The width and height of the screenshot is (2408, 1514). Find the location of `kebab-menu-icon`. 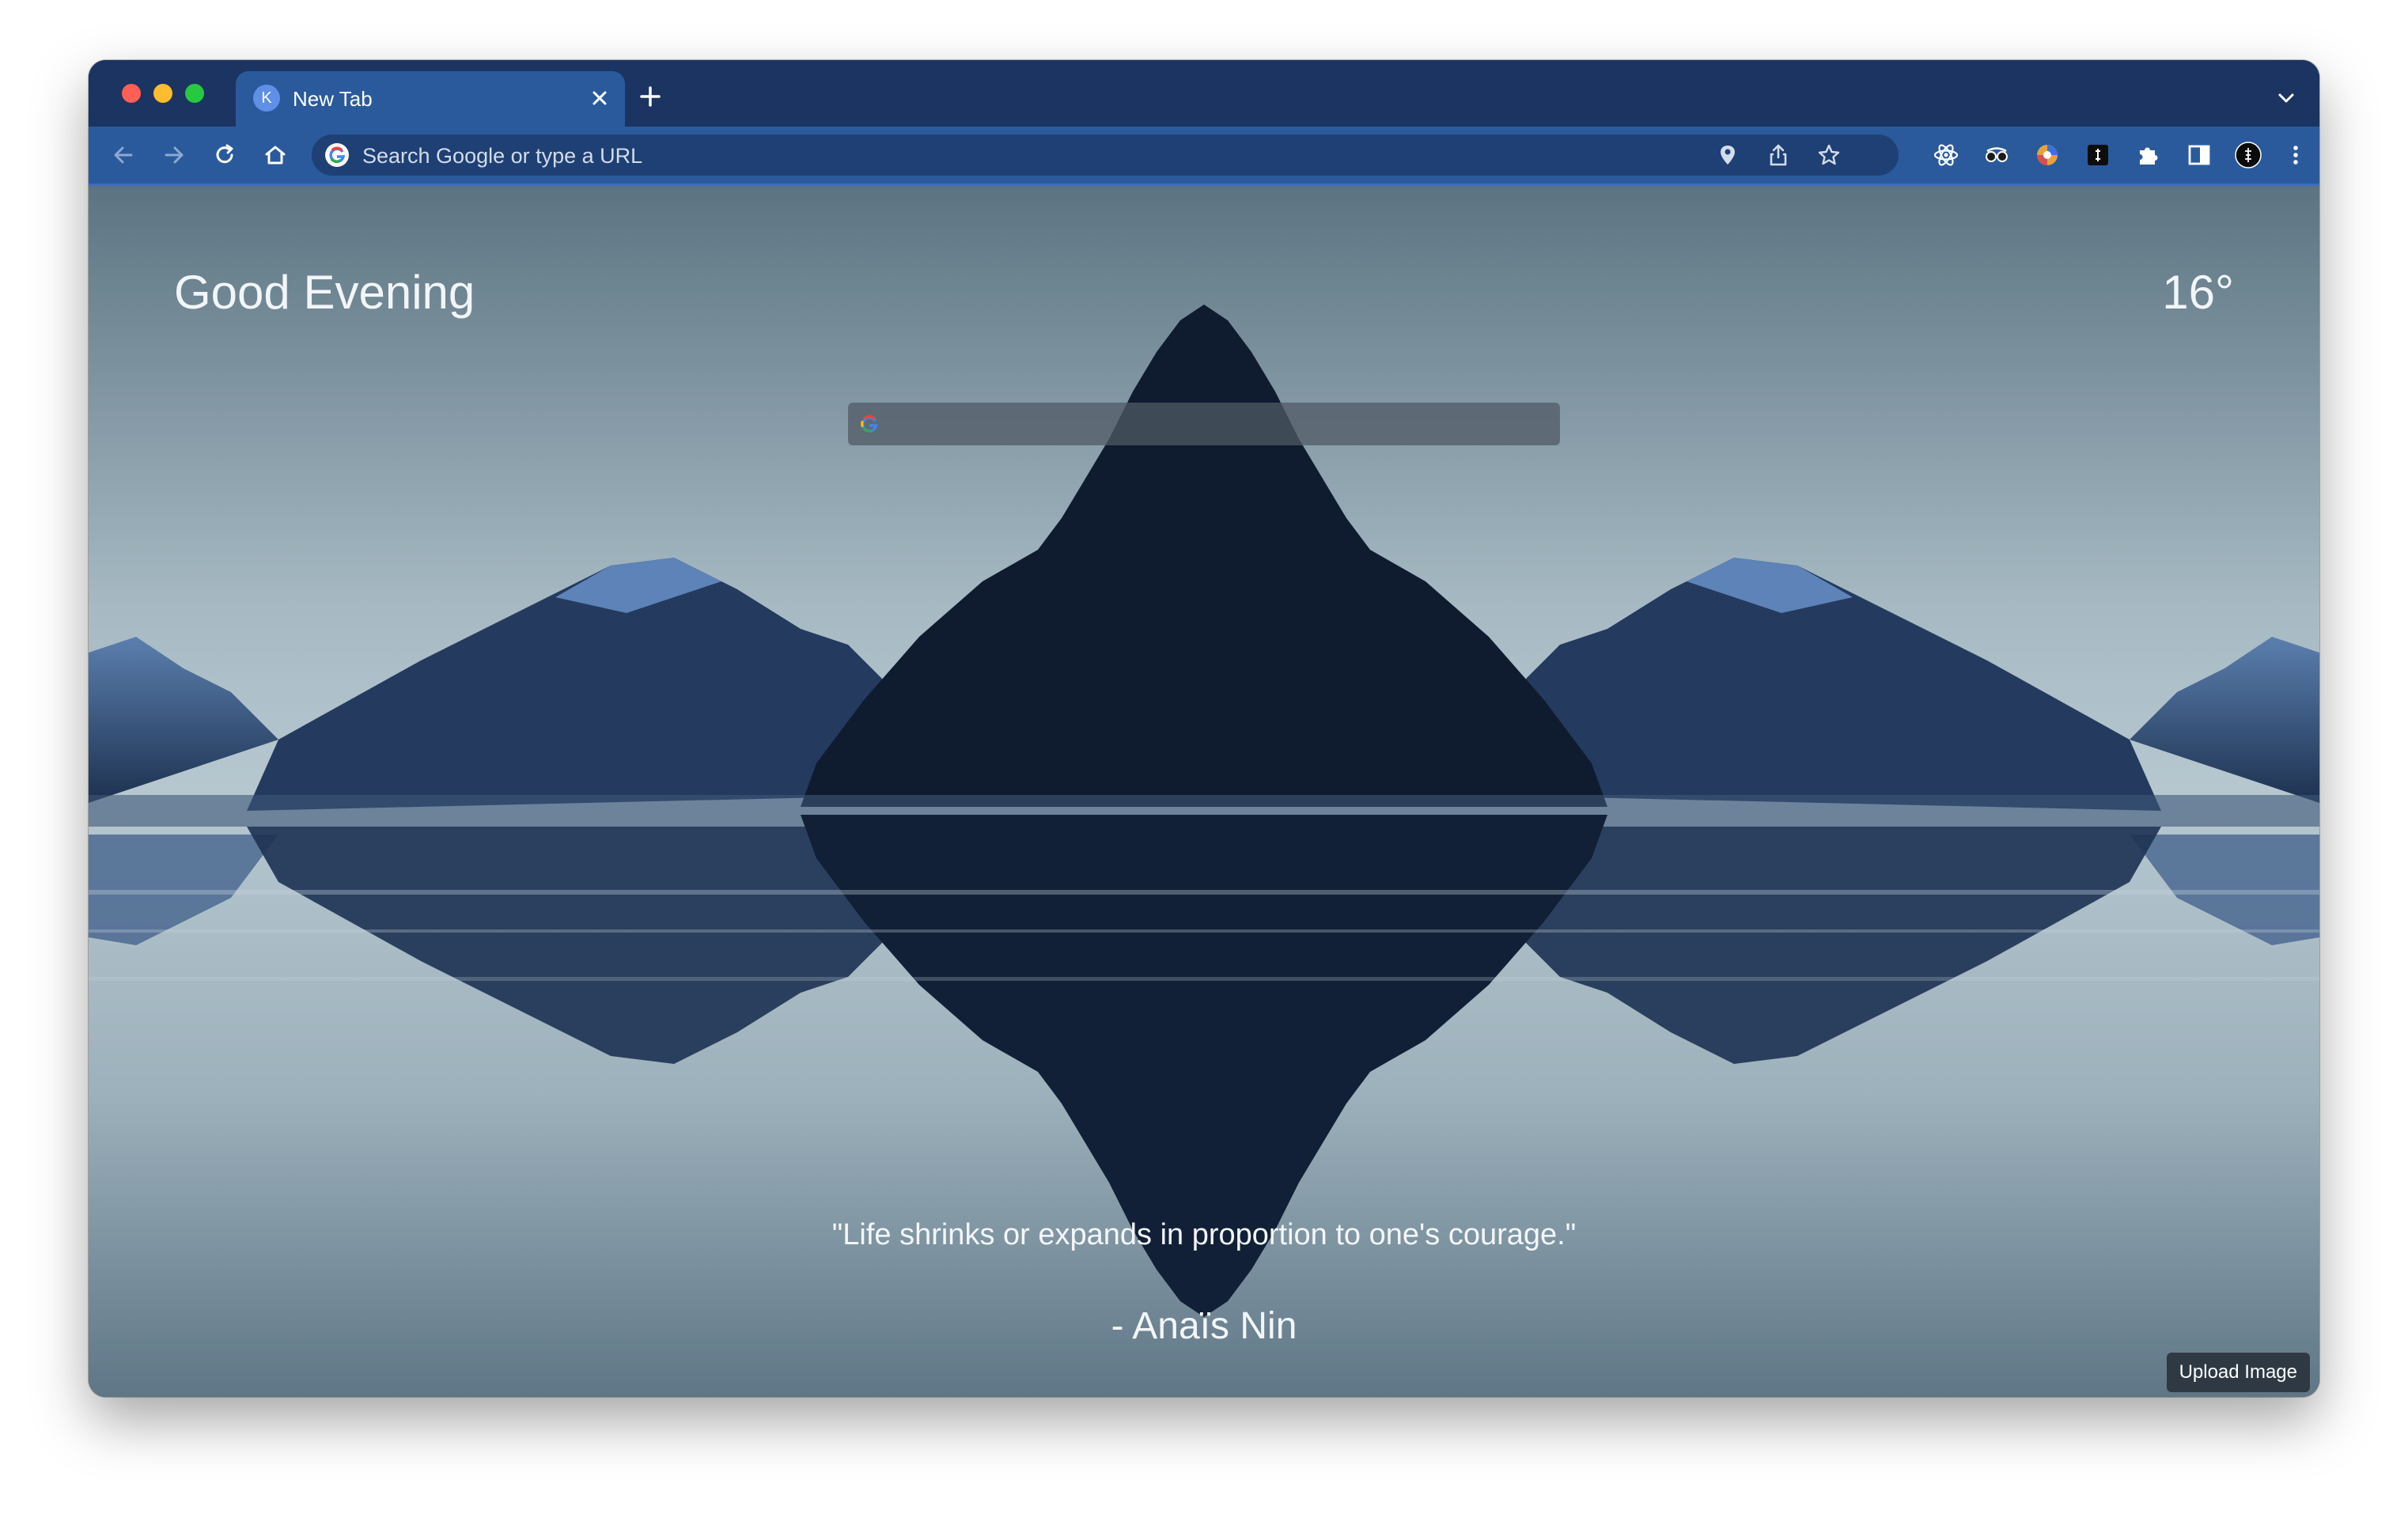

kebab-menu-icon is located at coordinates (2295, 155).